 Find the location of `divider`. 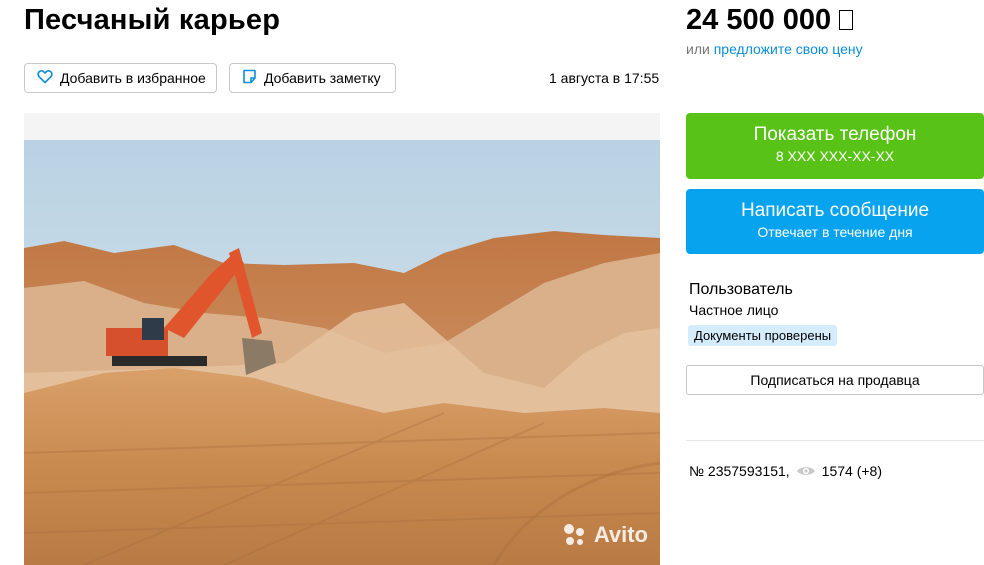

divider is located at coordinates (835, 440).